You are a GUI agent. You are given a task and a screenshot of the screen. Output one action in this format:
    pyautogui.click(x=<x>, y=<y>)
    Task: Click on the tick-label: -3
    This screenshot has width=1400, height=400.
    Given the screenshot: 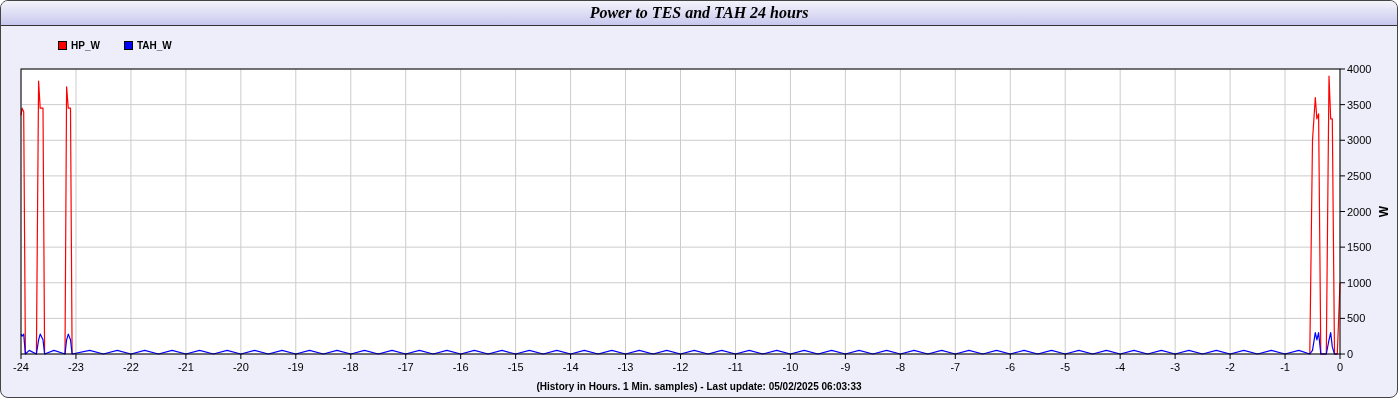 What is the action you would take?
    pyautogui.click(x=1175, y=367)
    